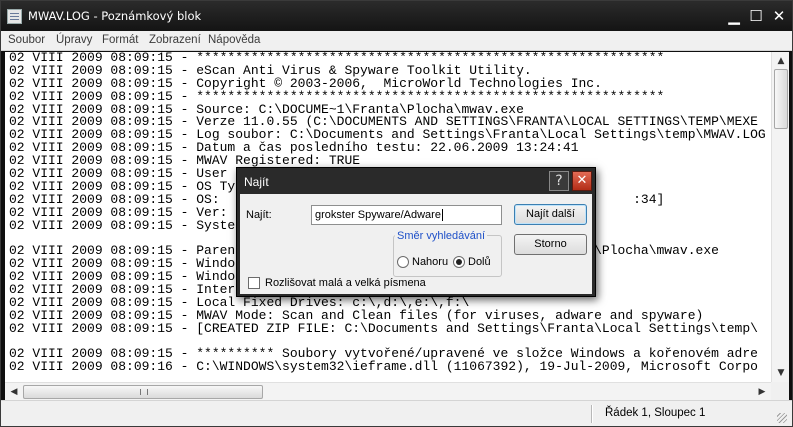 The width and height of the screenshot is (793, 427). Describe the element at coordinates (26, 40) in the screenshot. I see `menu-file: Soubor` at that location.